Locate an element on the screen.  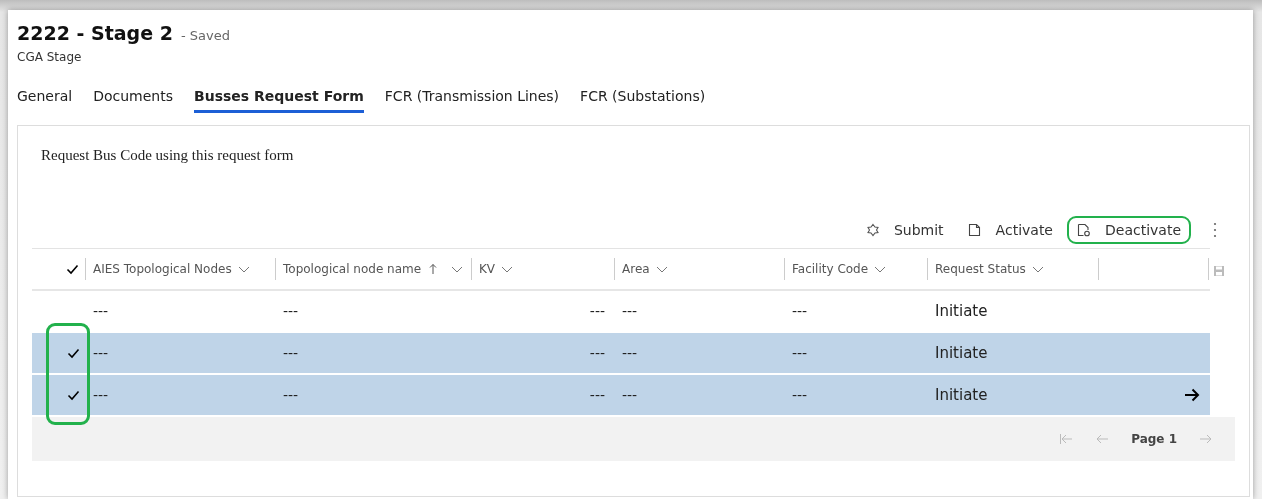
section-description: Request Bus Code using this request form is located at coordinates (168, 155).